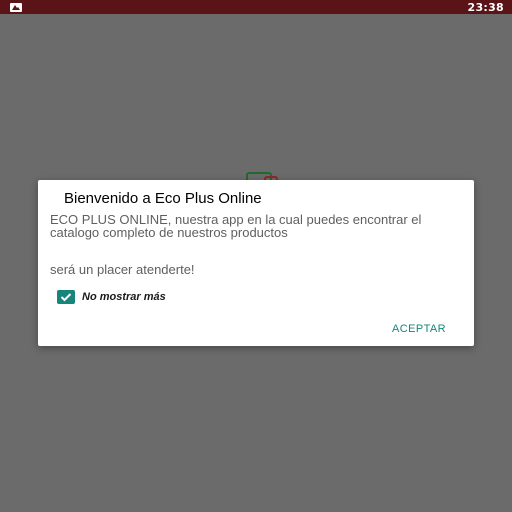 The width and height of the screenshot is (512, 512). What do you see at coordinates (124, 297) in the screenshot?
I see `dont-show-again-label: No mostrar más` at bounding box center [124, 297].